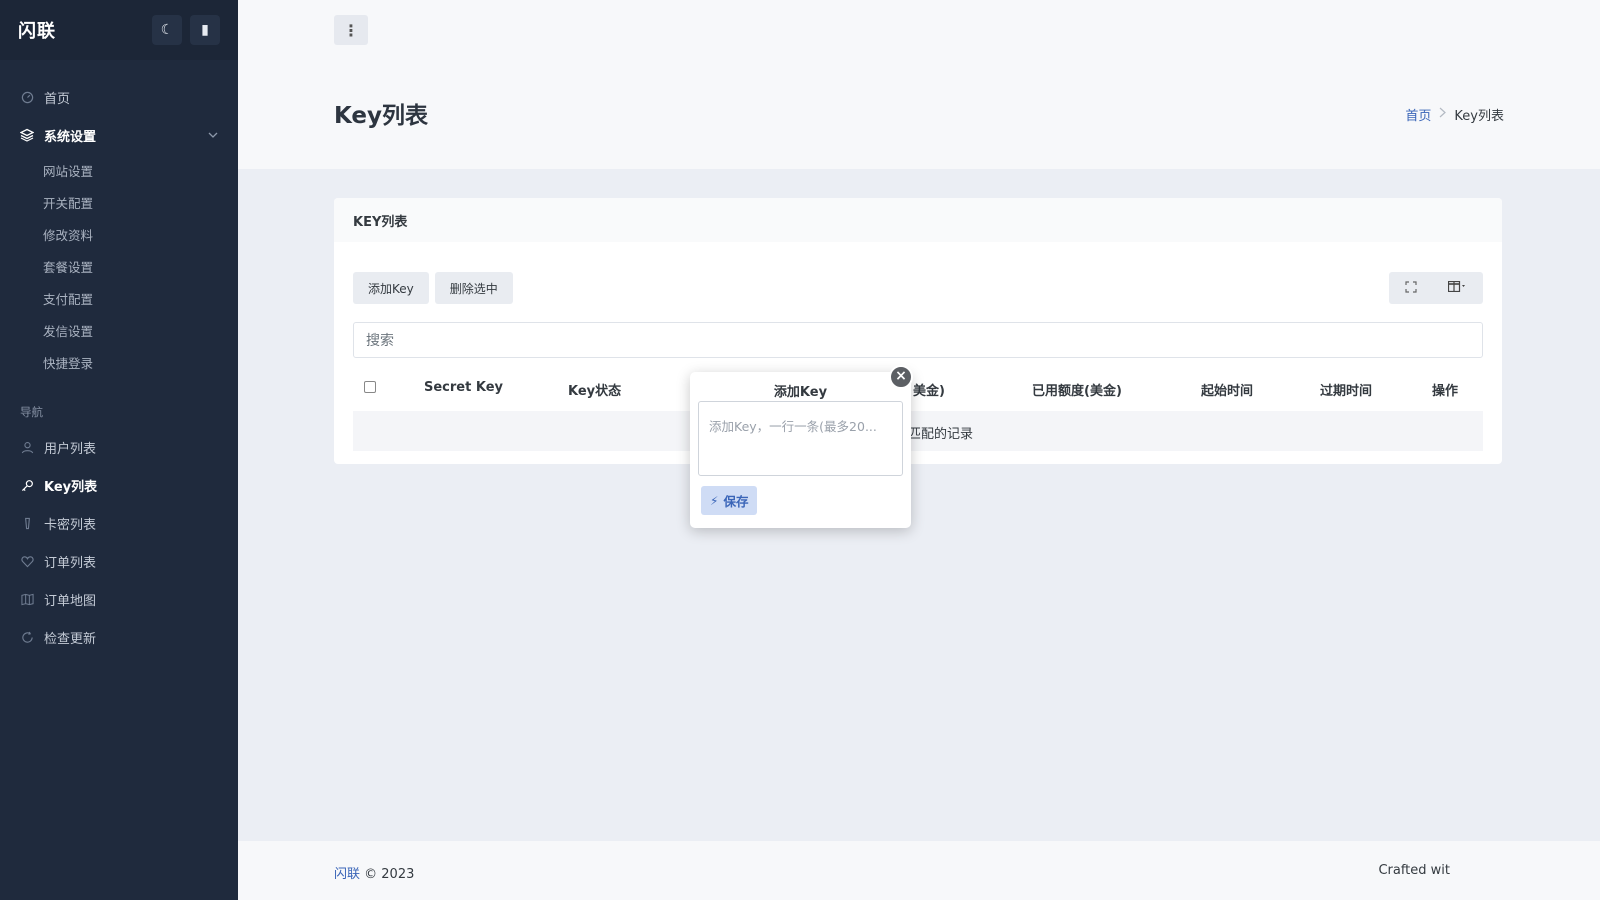  I want to click on sidebar-item-cards: 卡密列表, so click(119, 523).